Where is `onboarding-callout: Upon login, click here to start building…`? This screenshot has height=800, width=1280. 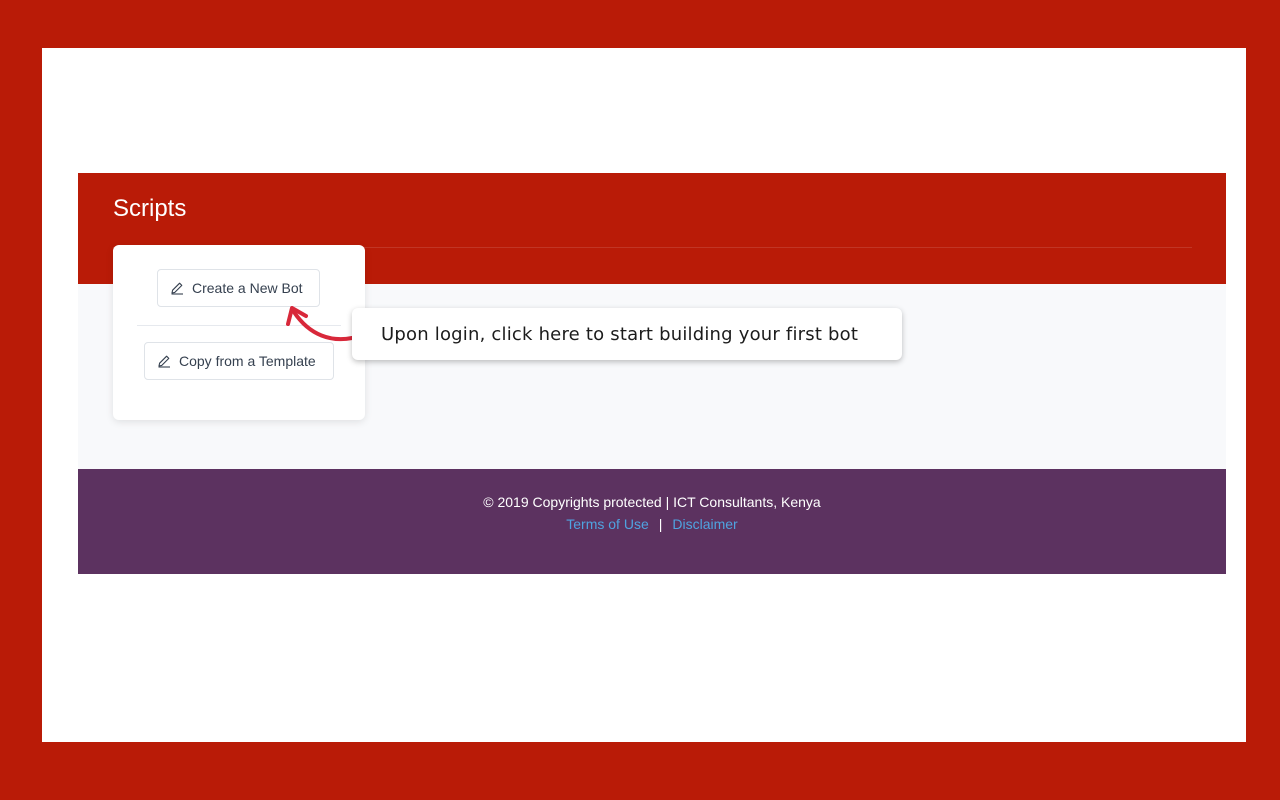
onboarding-callout: Upon login, click here to start building… is located at coordinates (627, 334).